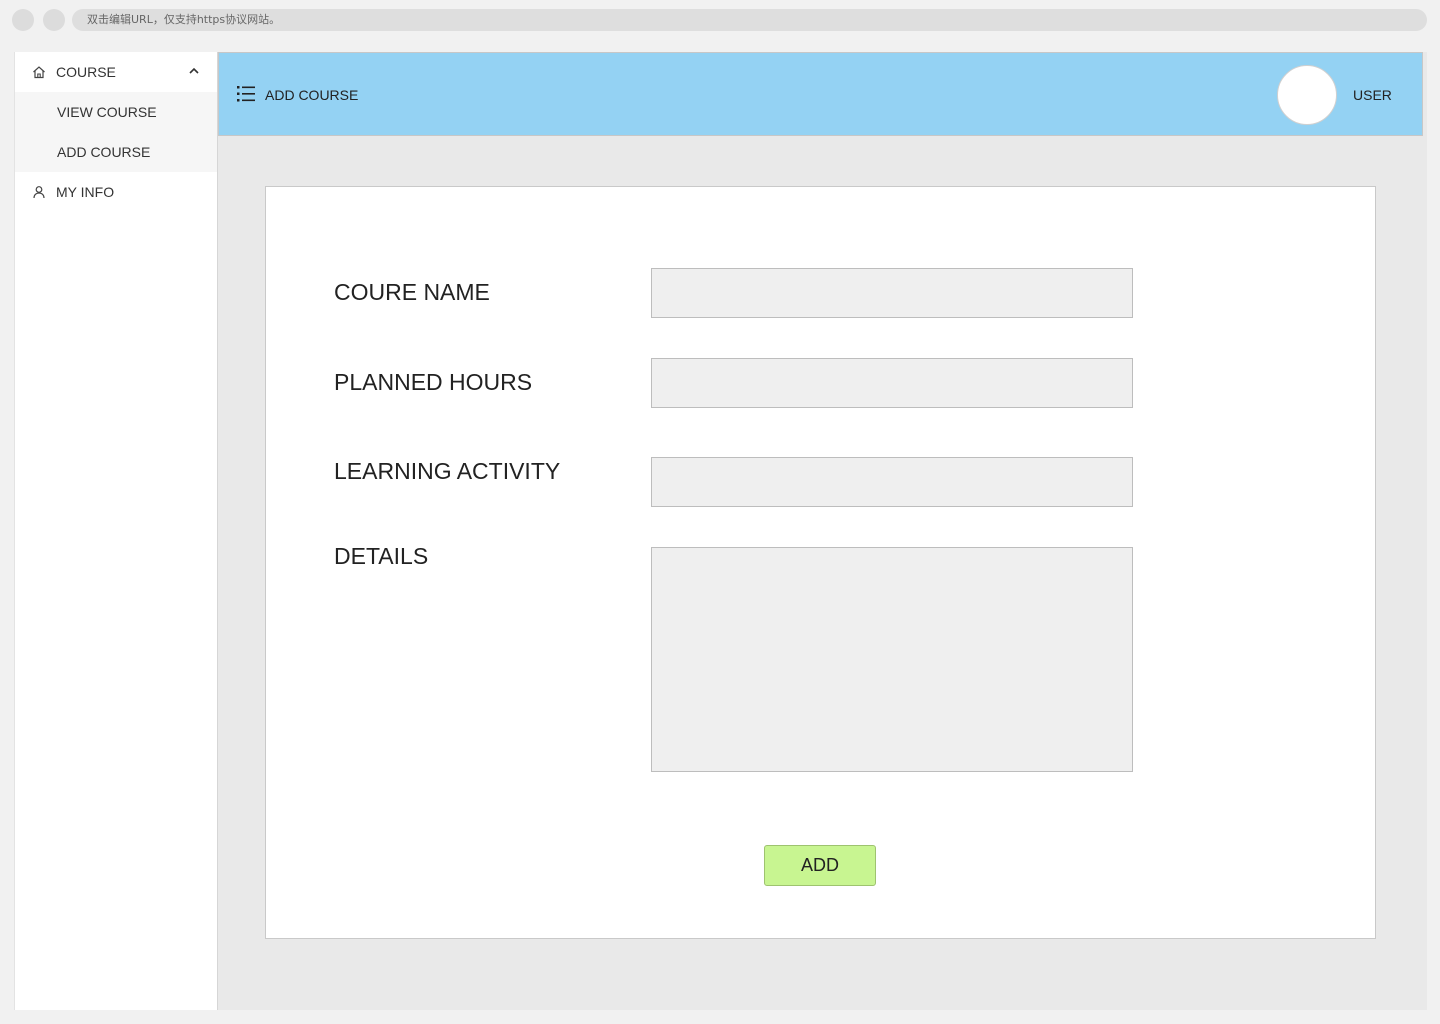 The width and height of the screenshot is (1440, 1024). What do you see at coordinates (892, 659) in the screenshot?
I see `details-textarea` at bounding box center [892, 659].